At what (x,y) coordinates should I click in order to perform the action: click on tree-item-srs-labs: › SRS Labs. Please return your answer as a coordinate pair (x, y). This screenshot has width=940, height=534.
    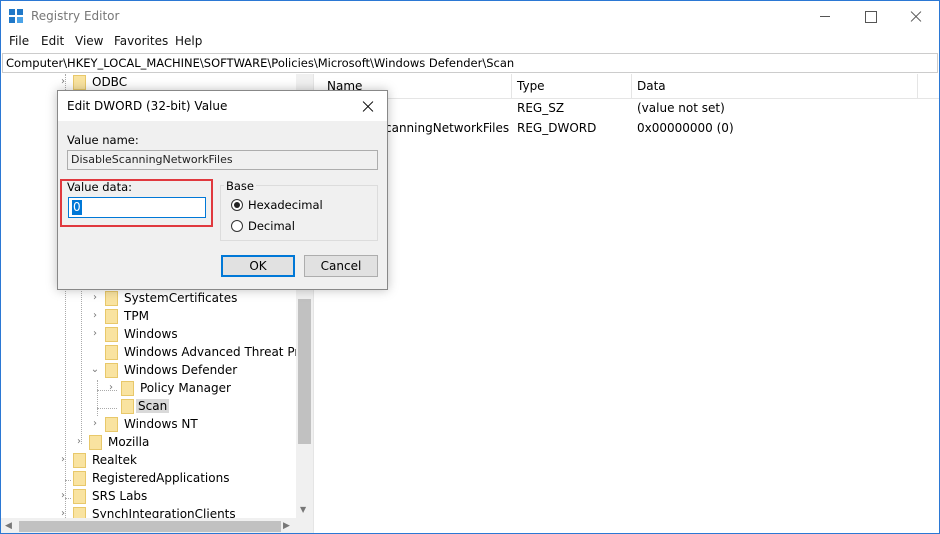
    Looking at the image, I should click on (148, 497).